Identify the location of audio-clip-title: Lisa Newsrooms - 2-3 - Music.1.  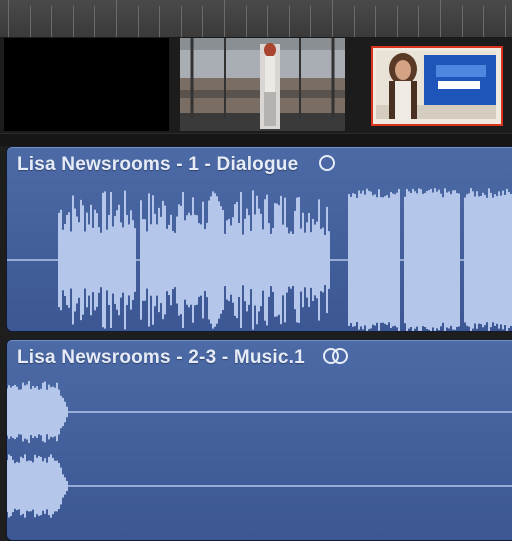
(184, 358).